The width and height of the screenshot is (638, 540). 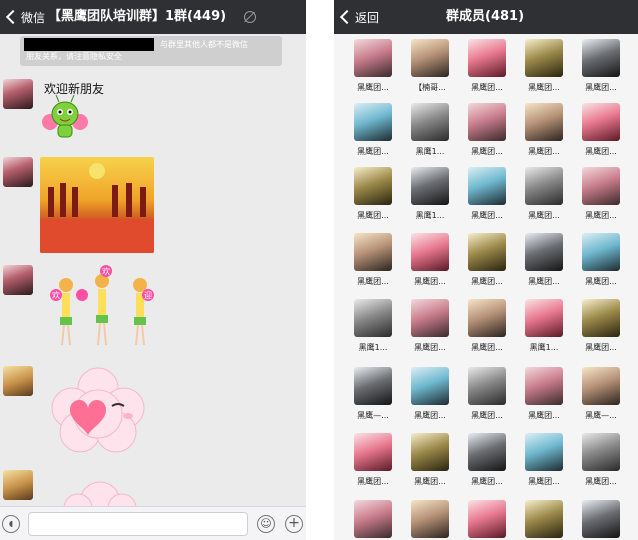 What do you see at coordinates (103, 308) in the screenshot?
I see `cheerleader-sticker: 欢 欢 迎` at bounding box center [103, 308].